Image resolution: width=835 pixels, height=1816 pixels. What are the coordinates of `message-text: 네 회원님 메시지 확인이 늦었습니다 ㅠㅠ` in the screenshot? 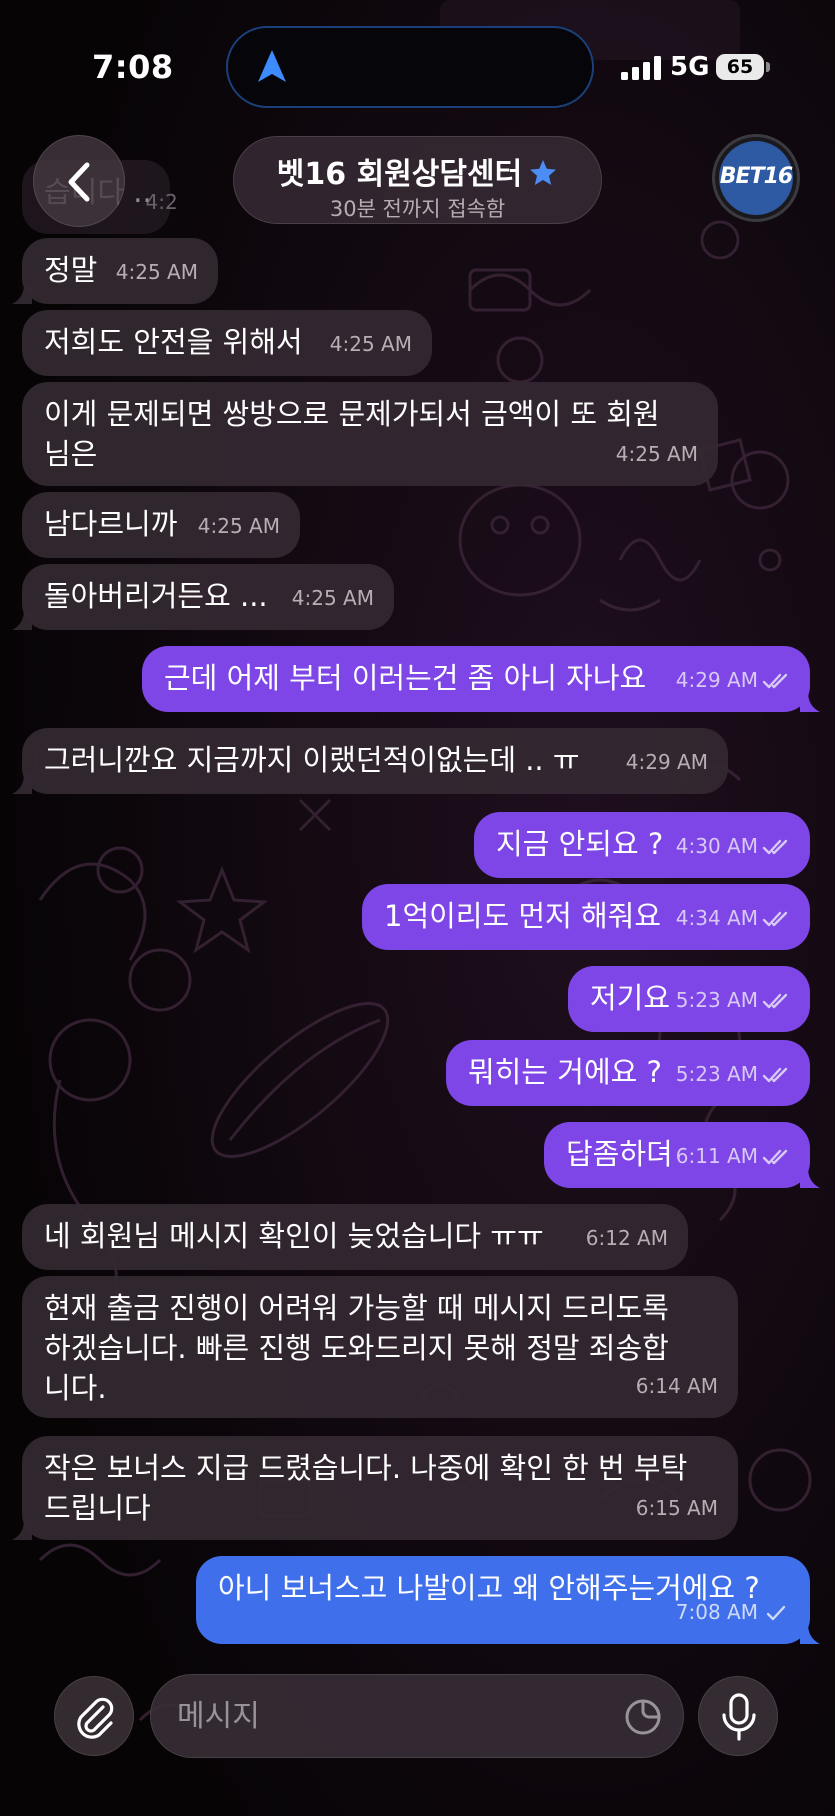 It's located at (294, 1236).